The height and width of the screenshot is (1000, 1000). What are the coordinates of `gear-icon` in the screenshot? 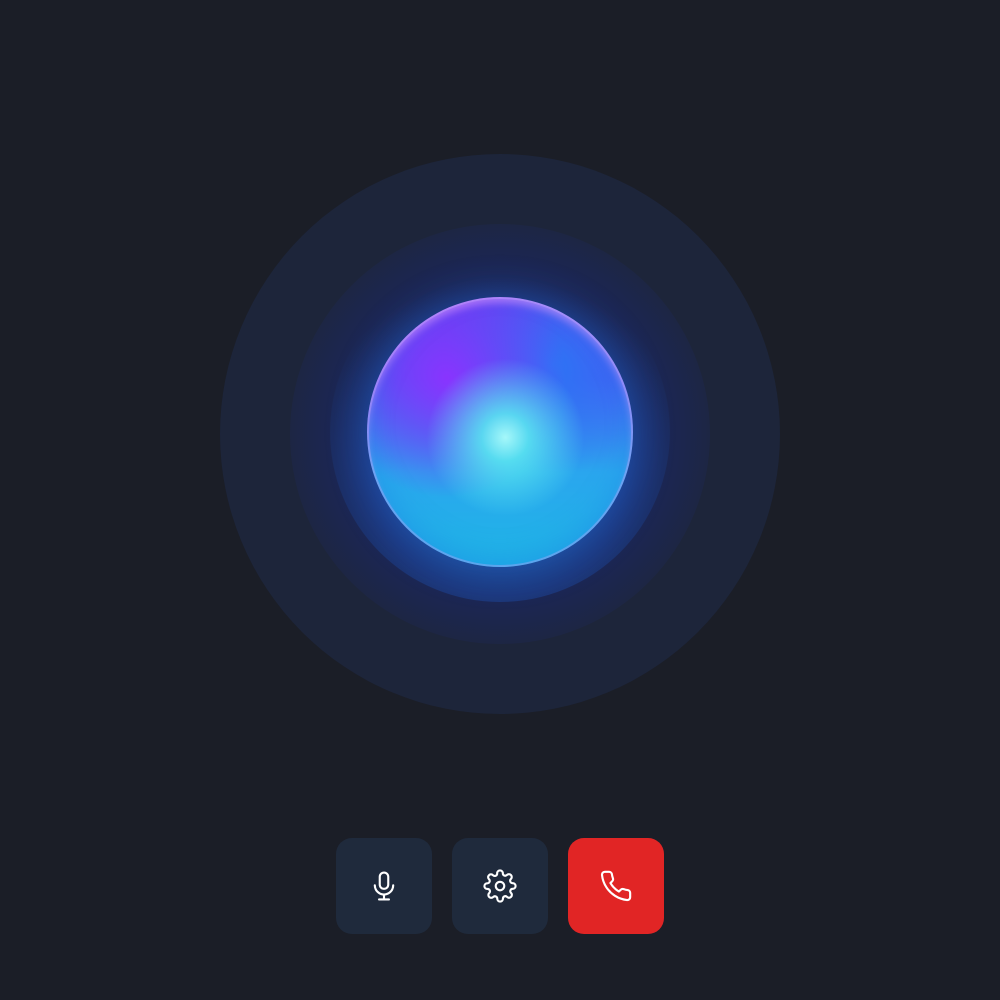 It's located at (500, 886).